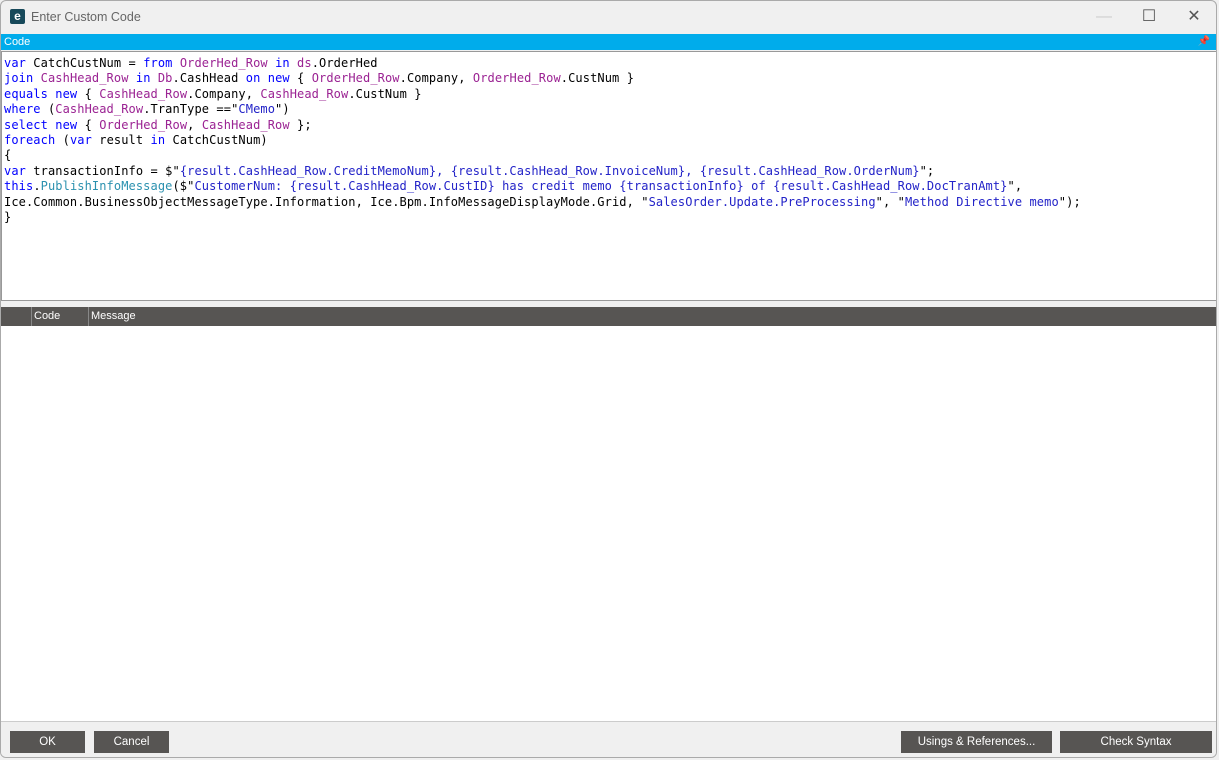 Image resolution: width=1219 pixels, height=760 pixels. I want to click on ok-button: OK, so click(47, 742).